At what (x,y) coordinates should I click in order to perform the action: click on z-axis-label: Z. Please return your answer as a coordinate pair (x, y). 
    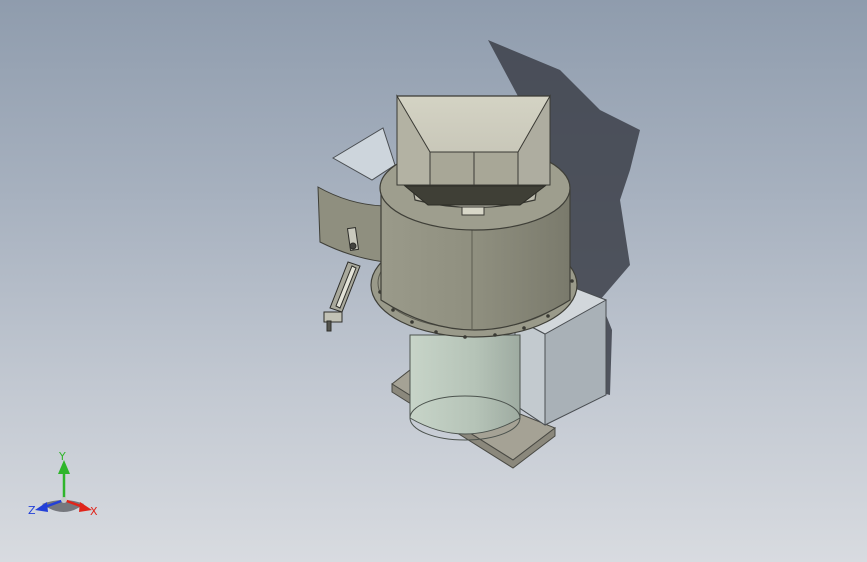
    Looking at the image, I should click on (32, 510).